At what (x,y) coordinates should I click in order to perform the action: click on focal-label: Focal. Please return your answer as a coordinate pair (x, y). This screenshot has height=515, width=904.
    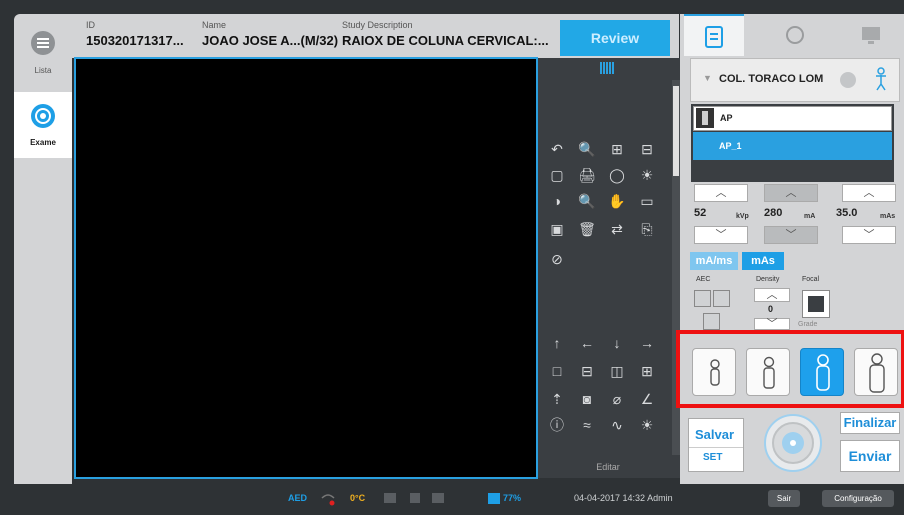
    Looking at the image, I should click on (811, 279).